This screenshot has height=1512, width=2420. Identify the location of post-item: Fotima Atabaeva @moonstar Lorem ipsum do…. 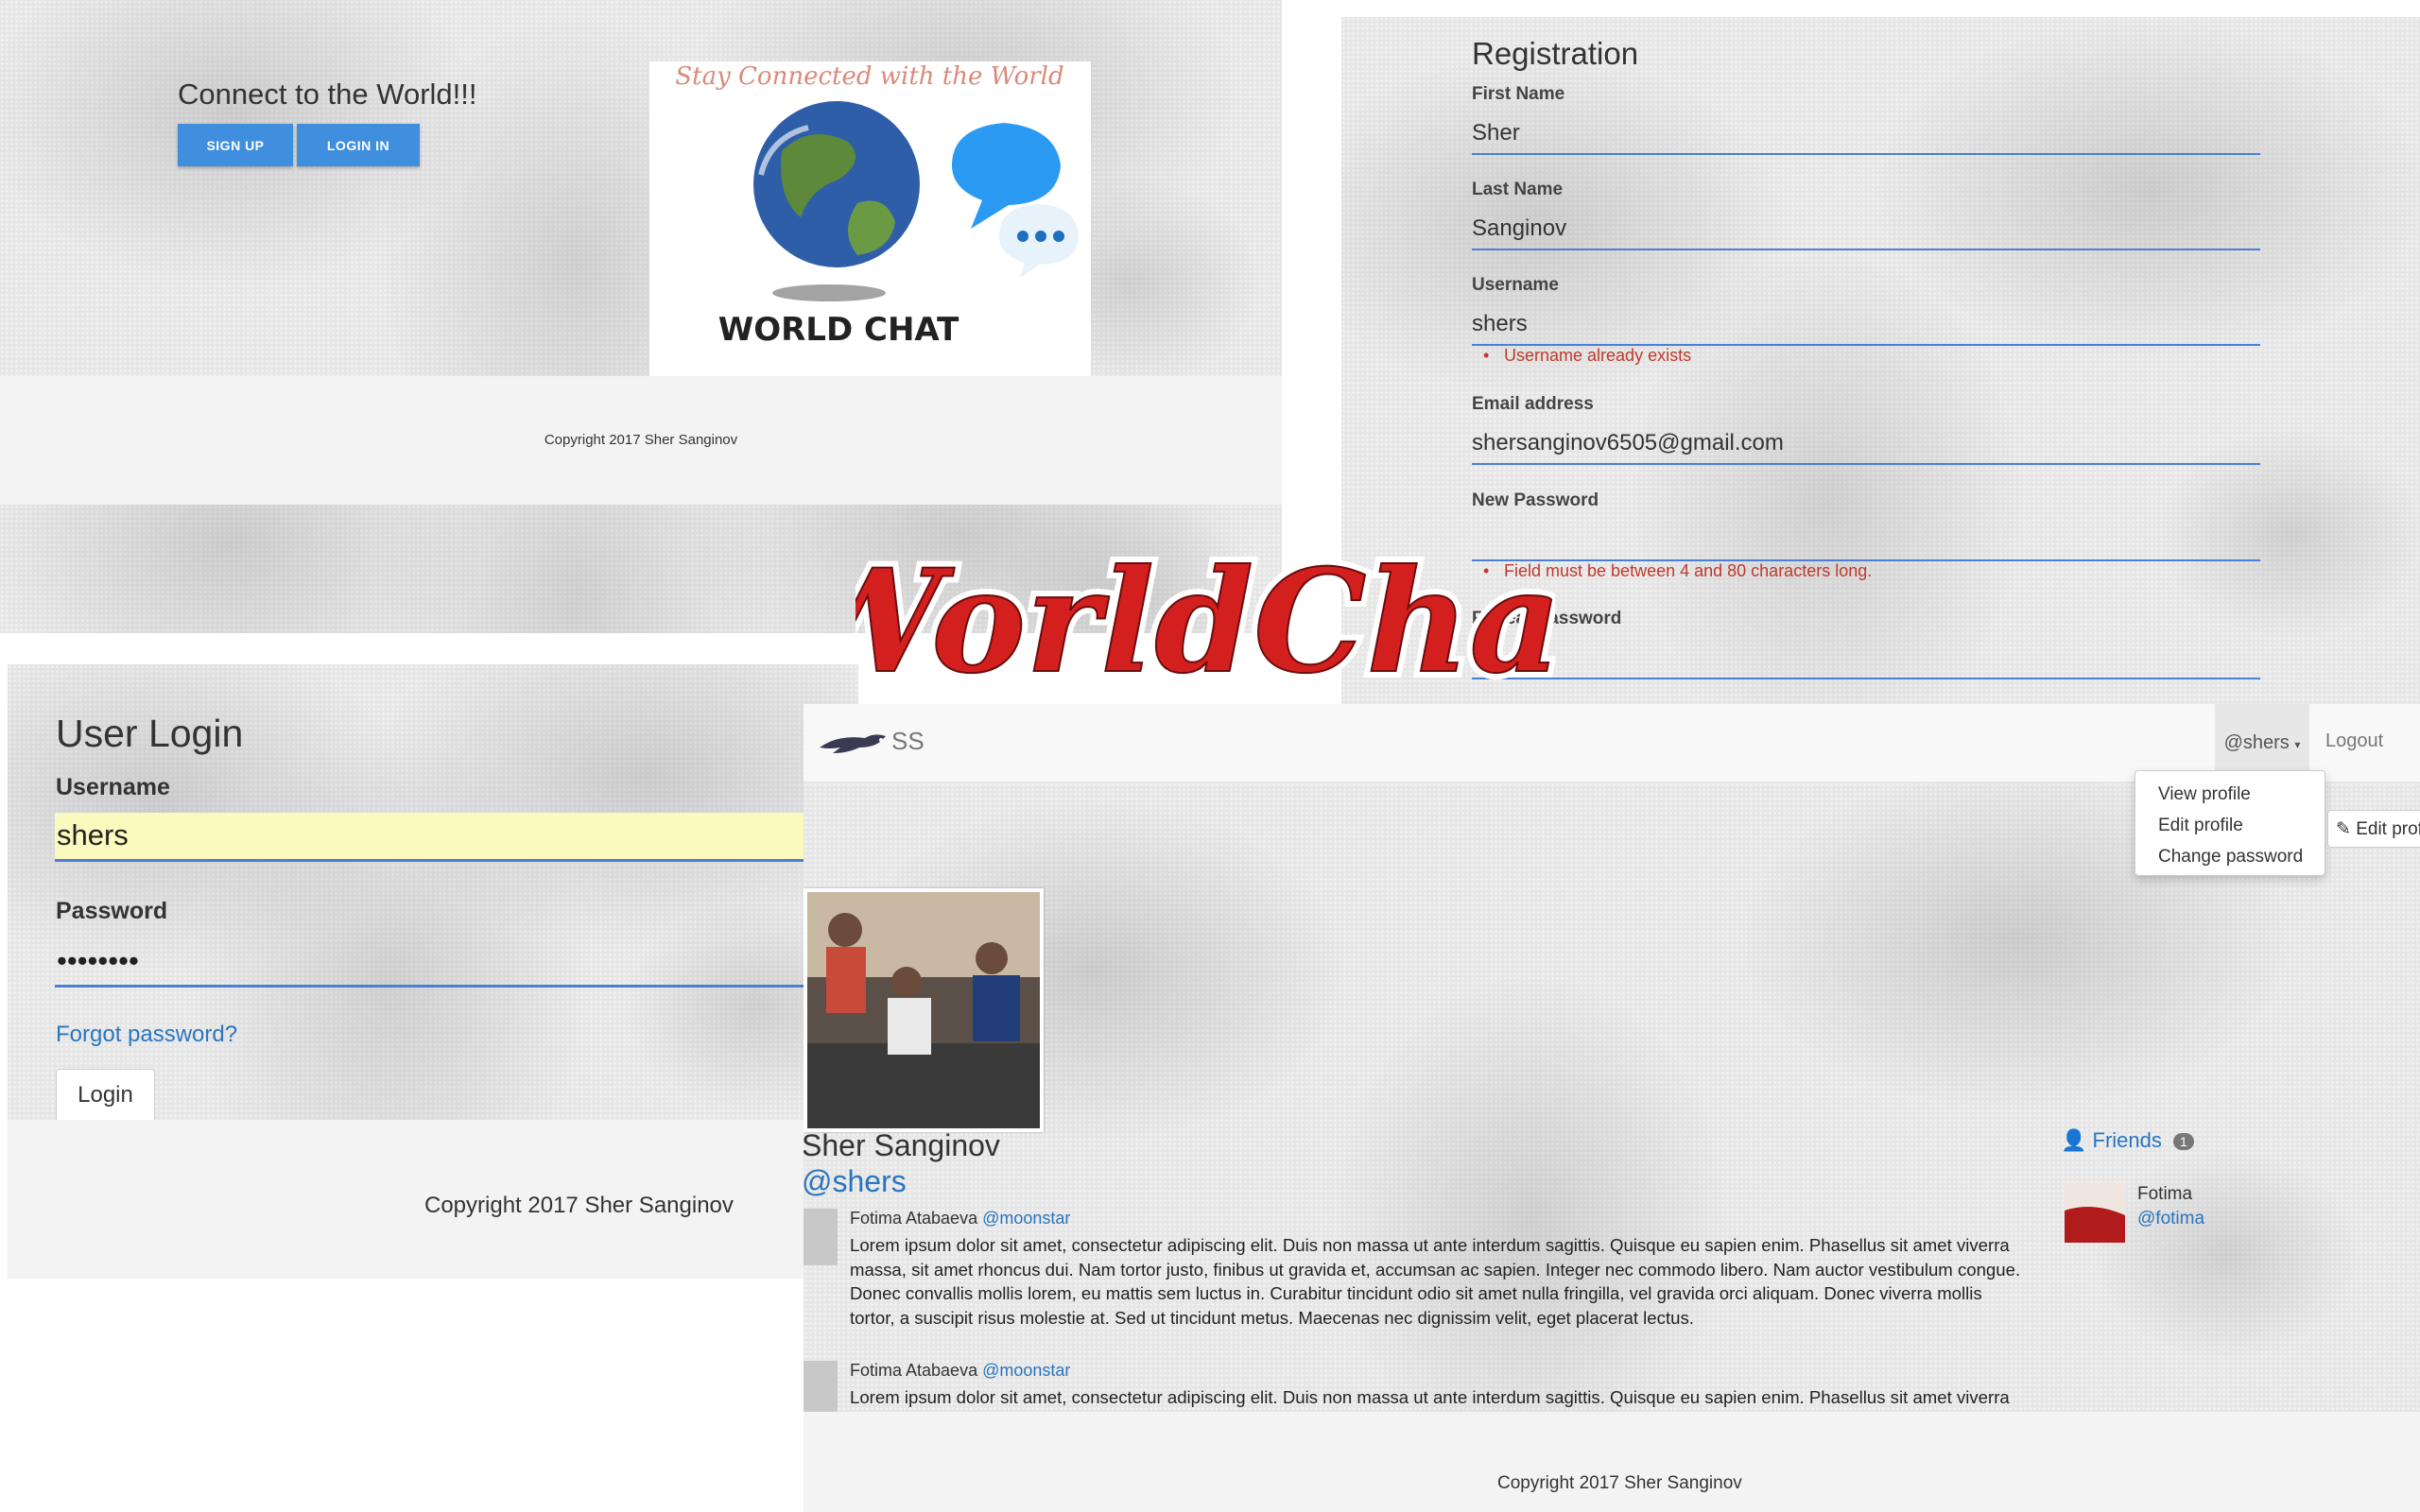
(1418, 1268).